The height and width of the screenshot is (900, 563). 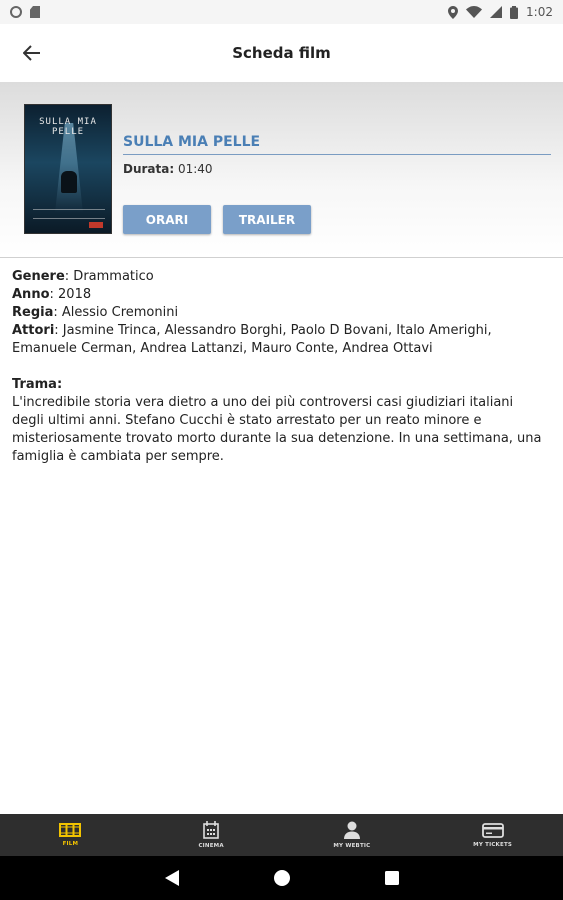 I want to click on film-title: SULLA MIA PELLE, so click(x=337, y=144).